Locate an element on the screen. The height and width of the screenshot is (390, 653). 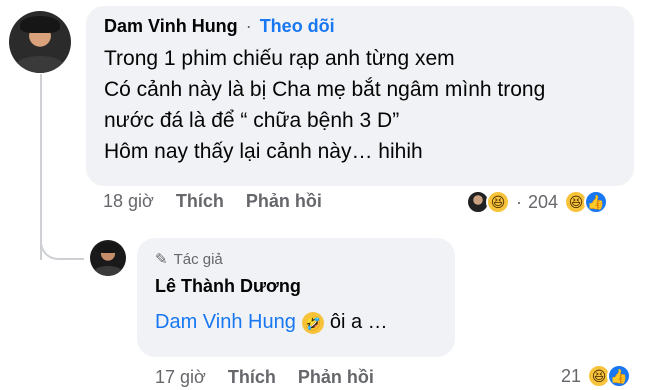
avatar is located at coordinates (40, 42).